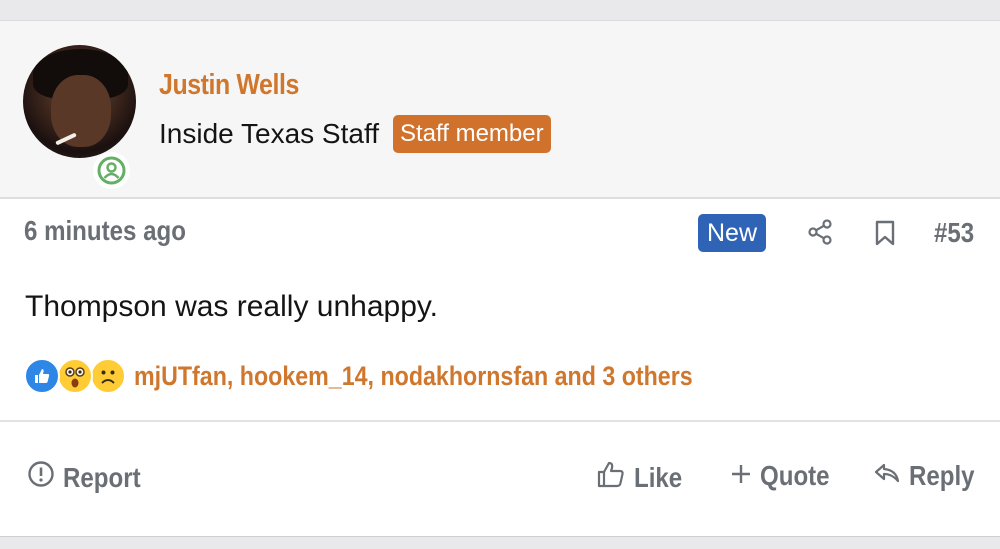 The width and height of the screenshot is (1000, 549). Describe the element at coordinates (269, 133) in the screenshot. I see `user-title: Inside Texas Staff` at that location.